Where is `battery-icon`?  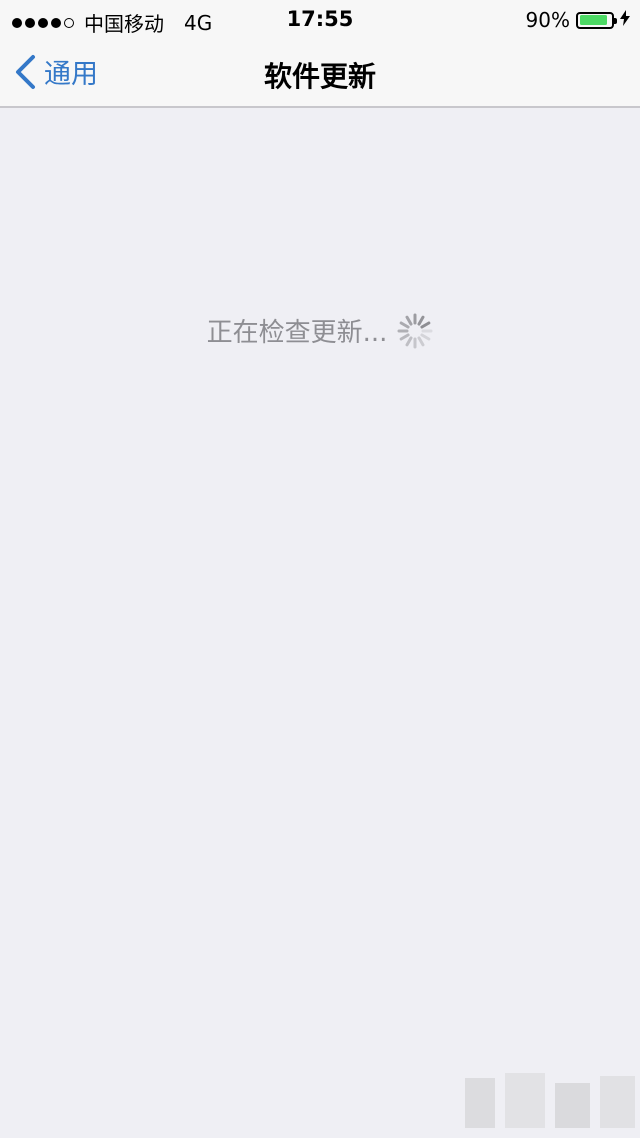
battery-icon is located at coordinates (596, 20).